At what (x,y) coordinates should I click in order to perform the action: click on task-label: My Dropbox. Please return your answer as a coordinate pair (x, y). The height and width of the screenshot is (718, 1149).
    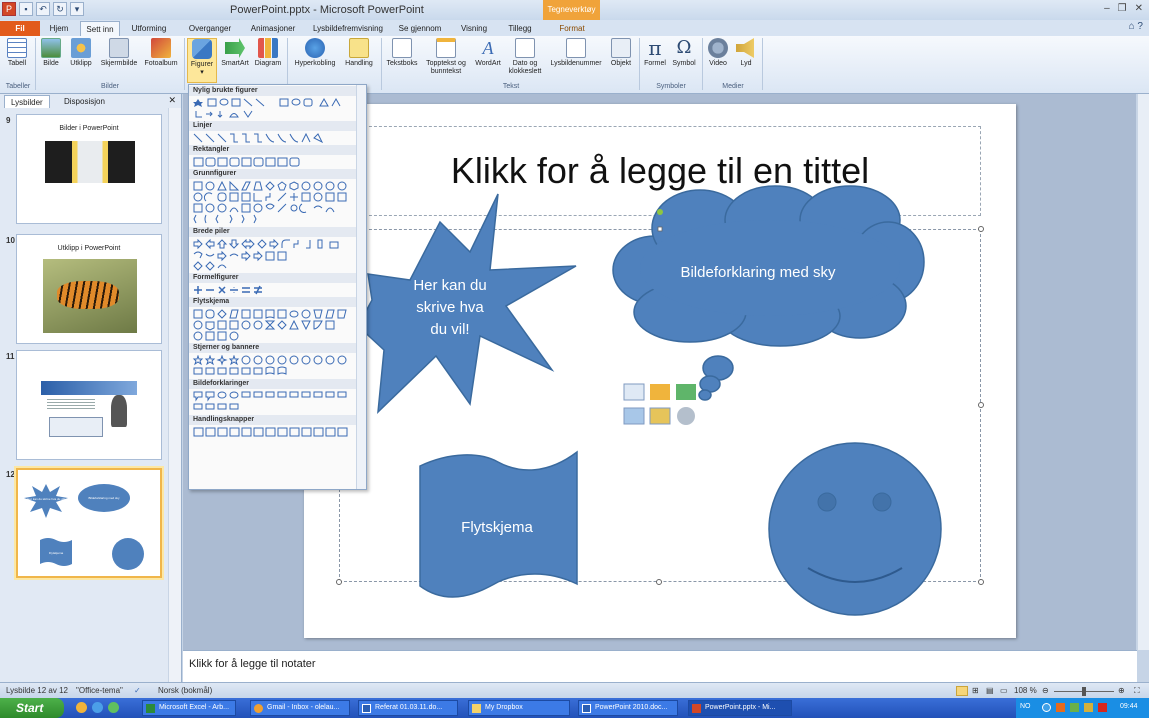
    Looking at the image, I should click on (504, 707).